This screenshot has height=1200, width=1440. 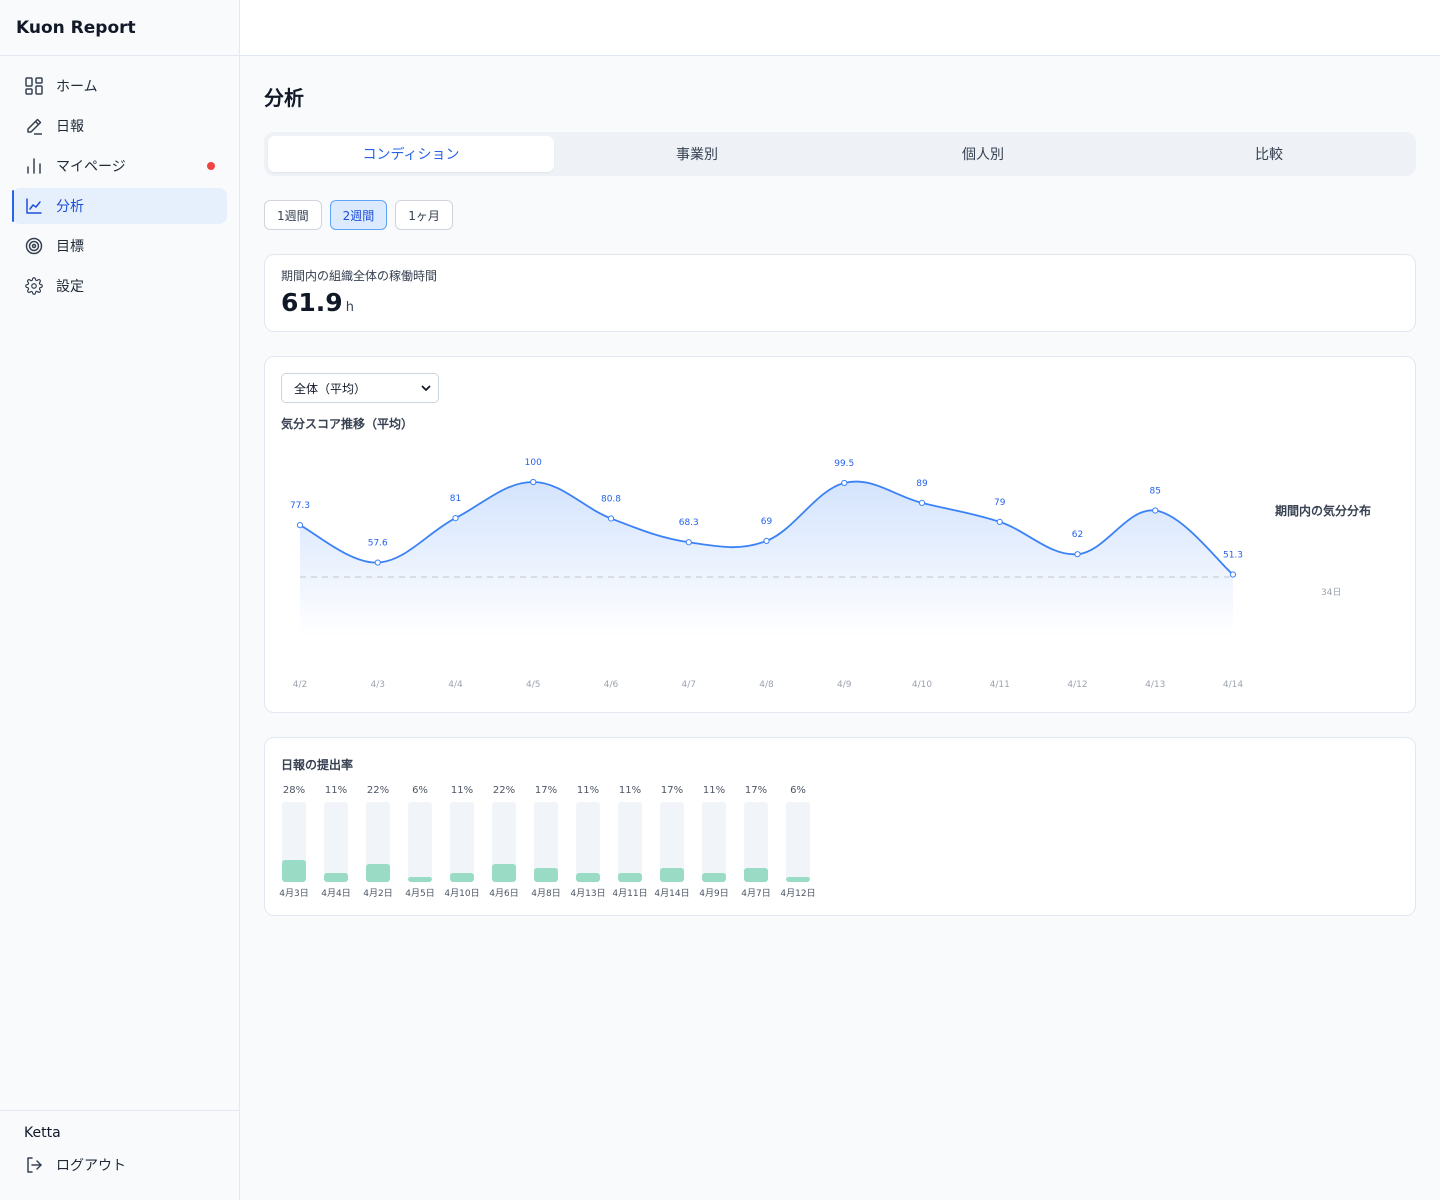 What do you see at coordinates (798, 790) in the screenshot?
I see `submission-bar-label: 6%` at bounding box center [798, 790].